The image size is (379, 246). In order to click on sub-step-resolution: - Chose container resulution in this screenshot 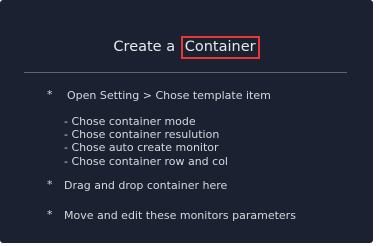, I will do `click(142, 134)`.